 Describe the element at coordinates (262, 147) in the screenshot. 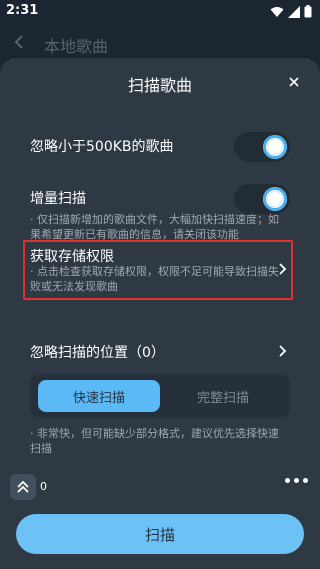

I see `ignore-small-toggle` at that location.